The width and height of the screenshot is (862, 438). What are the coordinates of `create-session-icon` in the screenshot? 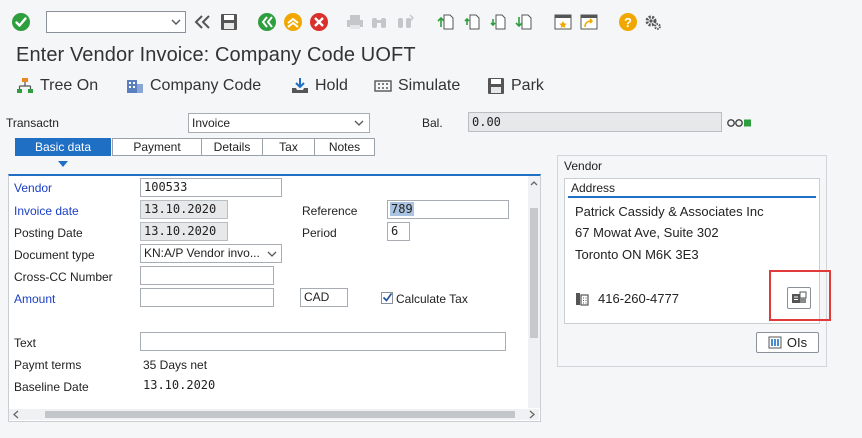 It's located at (563, 22).